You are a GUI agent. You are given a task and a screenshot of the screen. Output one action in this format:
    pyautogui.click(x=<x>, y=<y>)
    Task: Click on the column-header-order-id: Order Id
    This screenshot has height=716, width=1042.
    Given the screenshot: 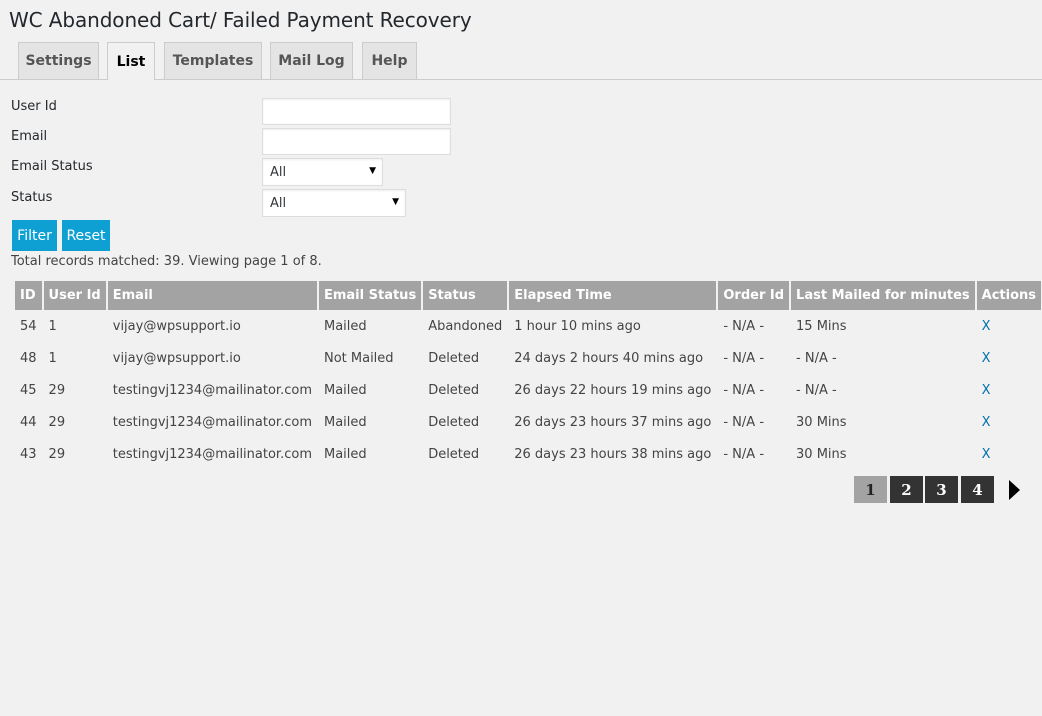 What is the action you would take?
    pyautogui.click(x=754, y=295)
    